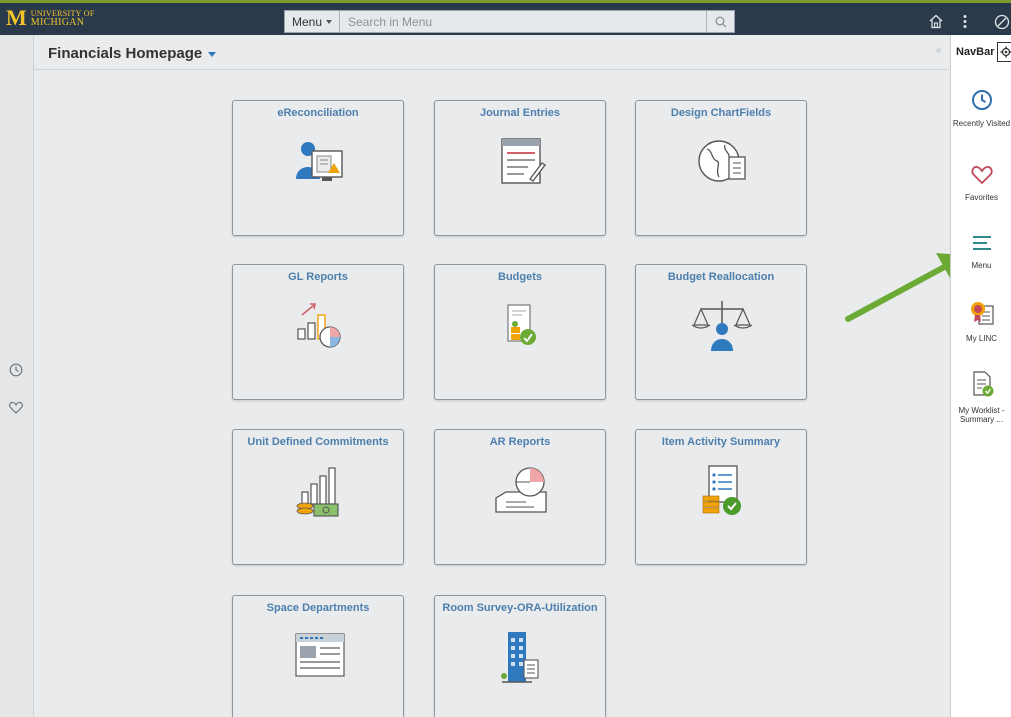  What do you see at coordinates (520, 113) in the screenshot?
I see `tile-title: Journal Entries` at bounding box center [520, 113].